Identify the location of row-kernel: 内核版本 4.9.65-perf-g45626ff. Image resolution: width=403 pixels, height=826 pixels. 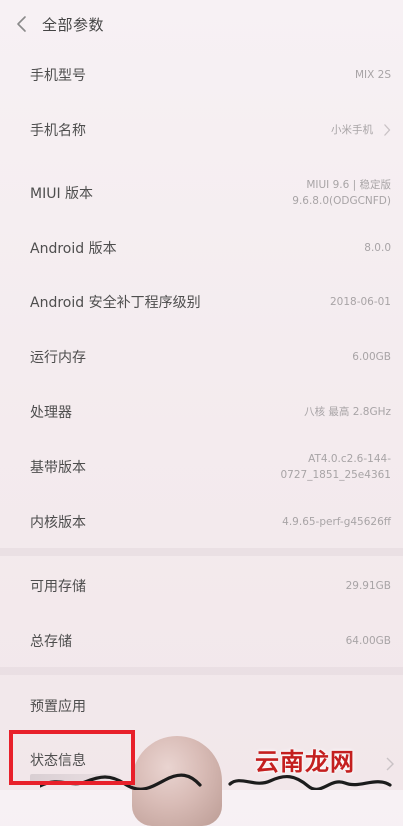
(201, 522).